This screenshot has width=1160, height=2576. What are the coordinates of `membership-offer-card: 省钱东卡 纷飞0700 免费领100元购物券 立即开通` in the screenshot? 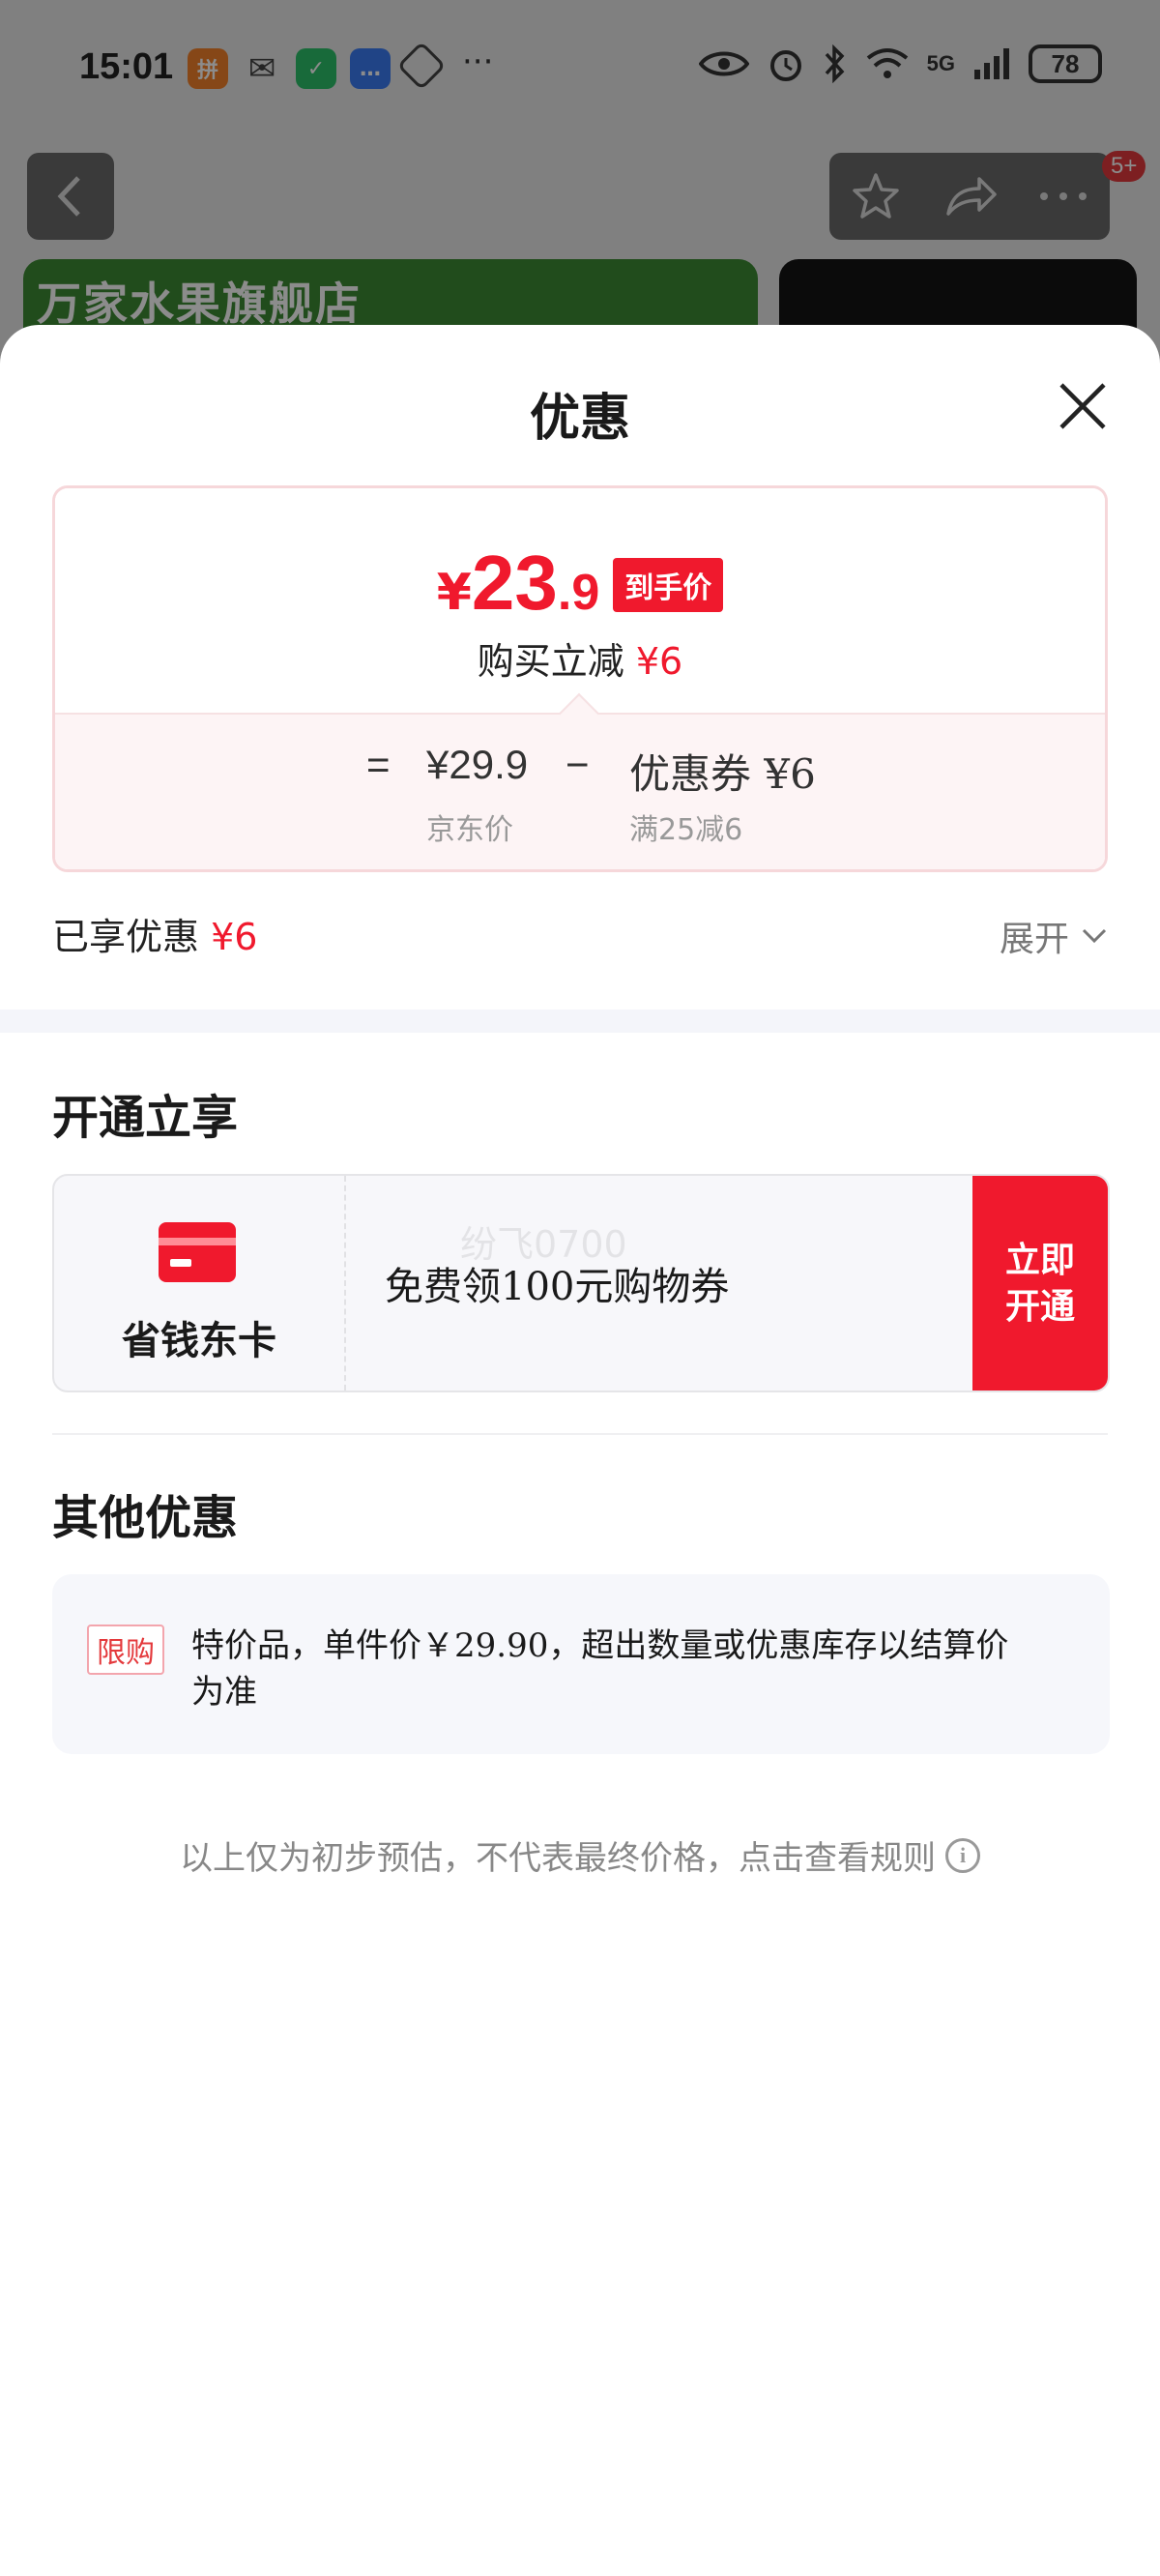 It's located at (581, 1283).